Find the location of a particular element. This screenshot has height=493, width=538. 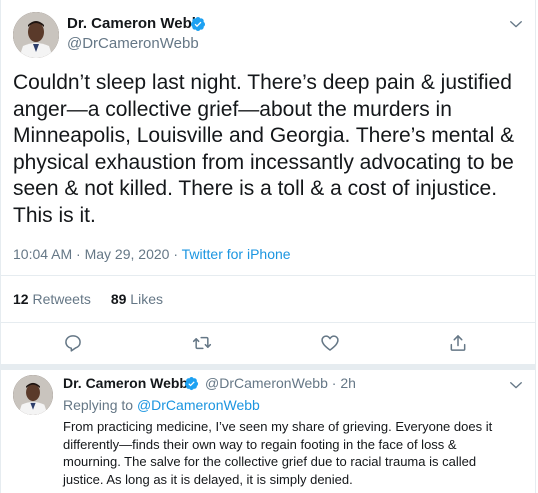

replying-to: Replying to @DrCameronWebb is located at coordinates (161, 405).